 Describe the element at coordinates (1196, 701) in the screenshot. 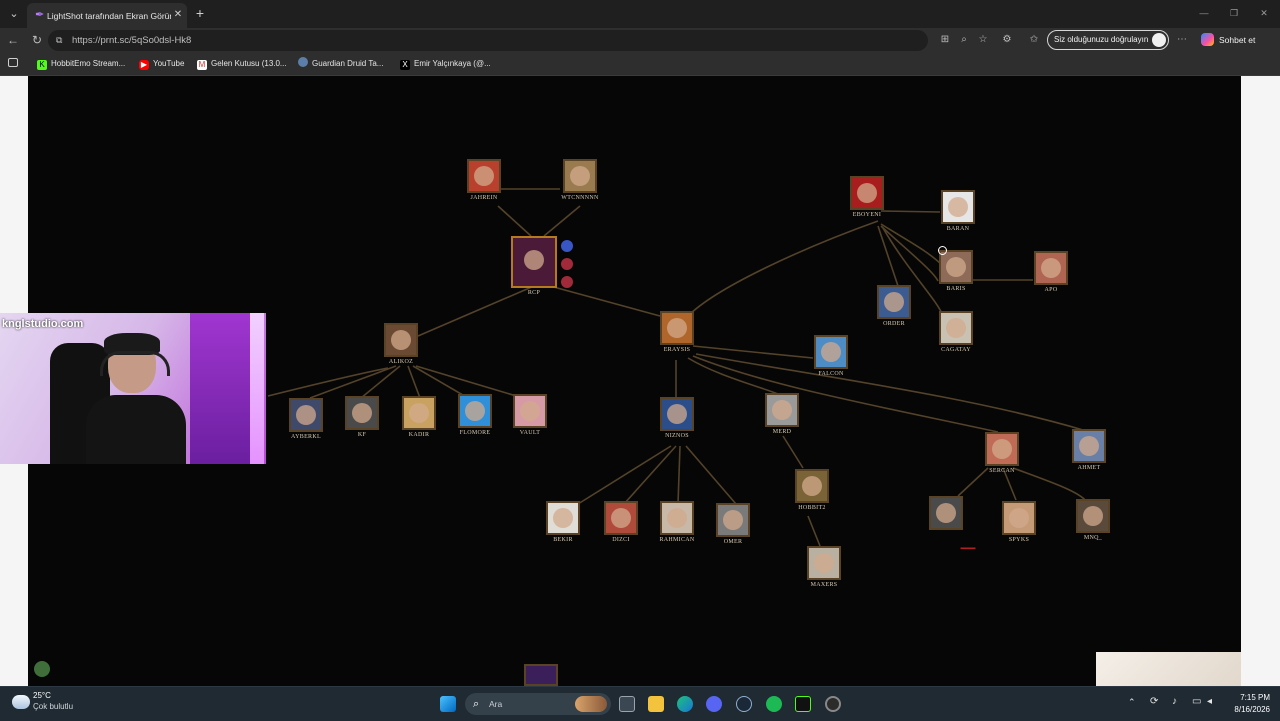

I see `network-icon: ▭` at that location.